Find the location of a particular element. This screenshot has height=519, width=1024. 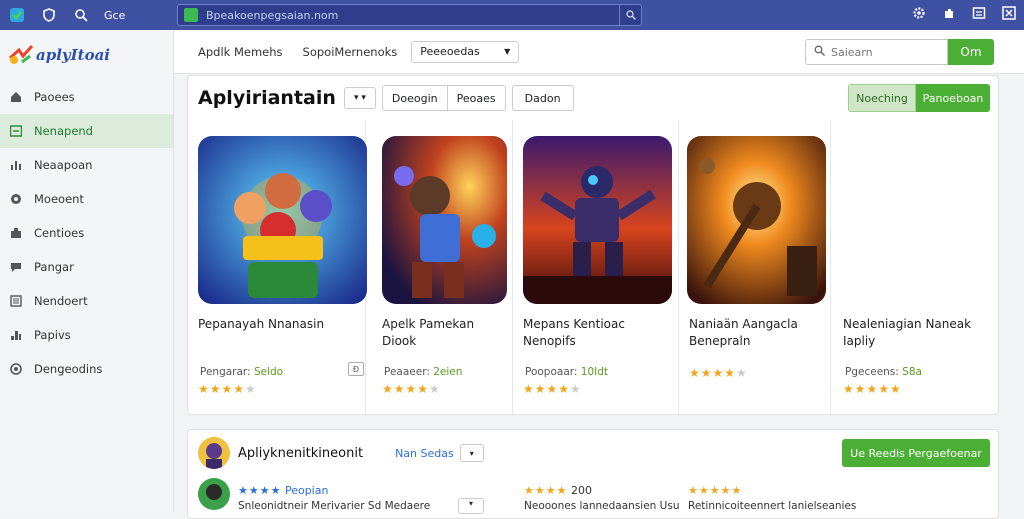

bar-icon is located at coordinates (16, 335).